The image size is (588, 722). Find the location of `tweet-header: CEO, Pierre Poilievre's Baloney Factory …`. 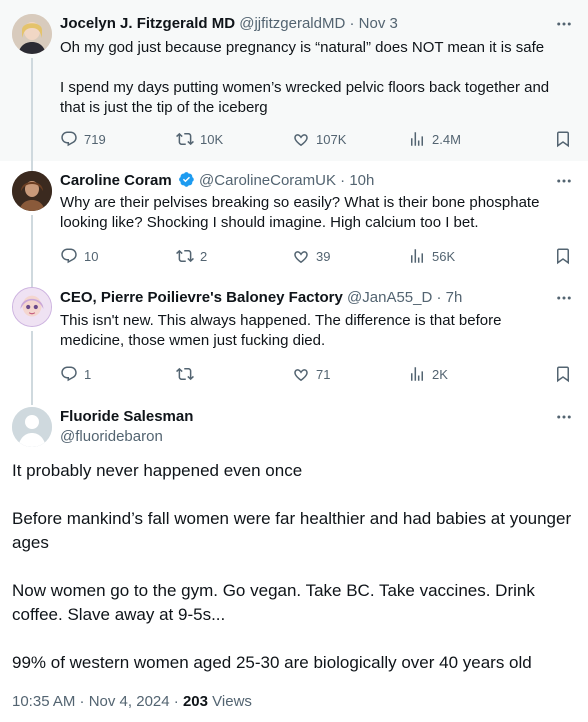

tweet-header: CEO, Pierre Poilievre's Baloney Factory … is located at coordinates (304, 298).